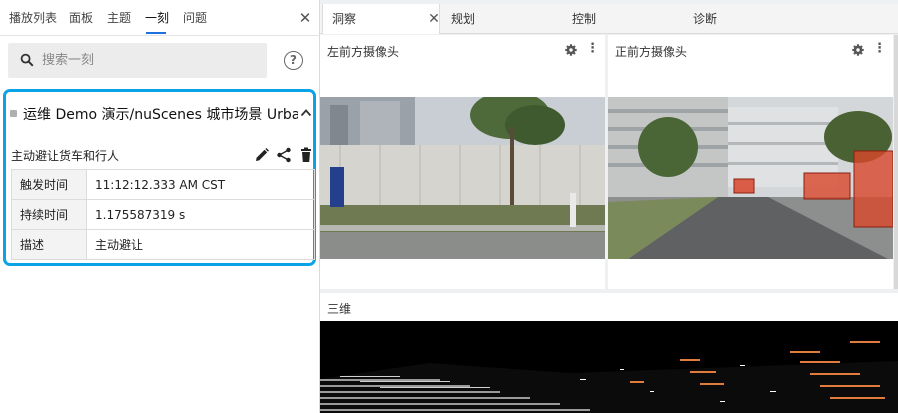  I want to click on help-icon: ?, so click(293, 60).